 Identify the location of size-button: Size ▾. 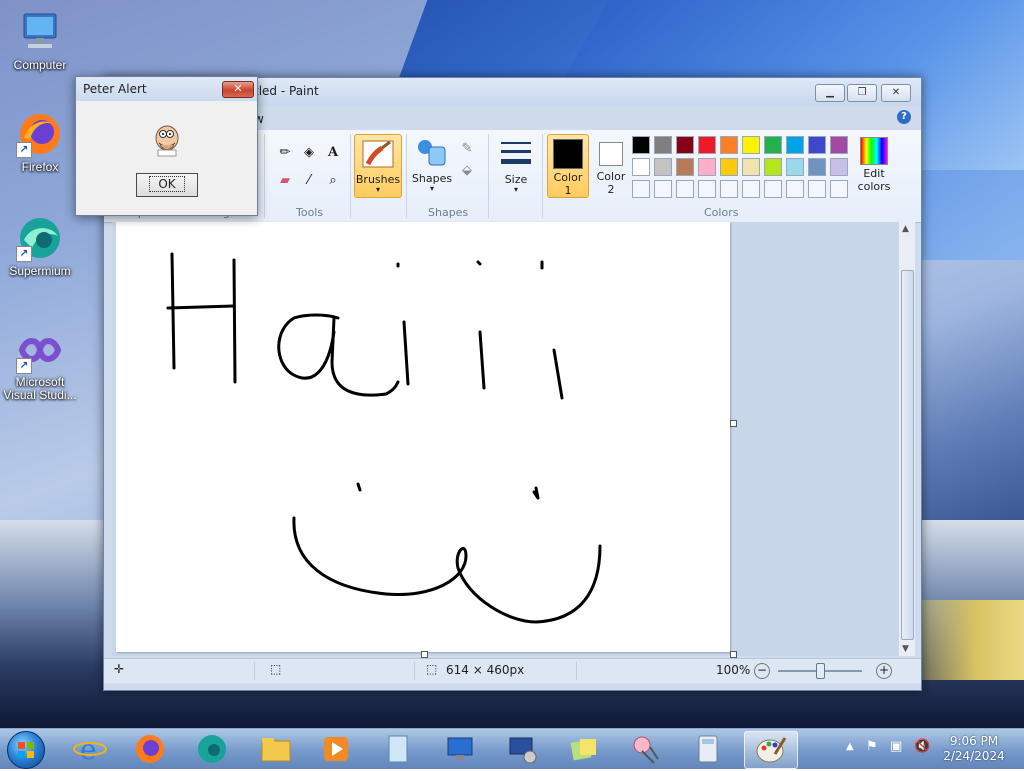
(516, 165).